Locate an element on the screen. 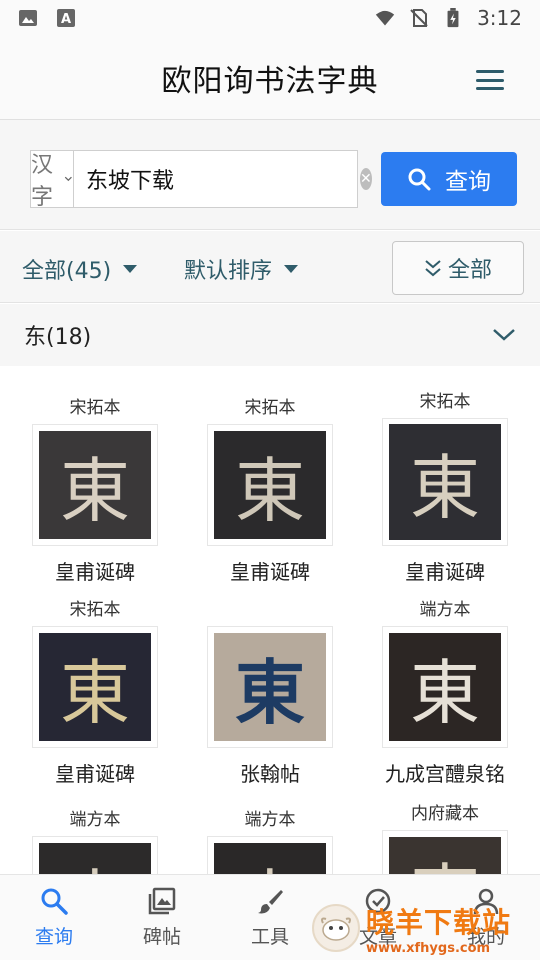 This screenshot has width=540, height=960. work-name: 张翰帖 is located at coordinates (270, 774).